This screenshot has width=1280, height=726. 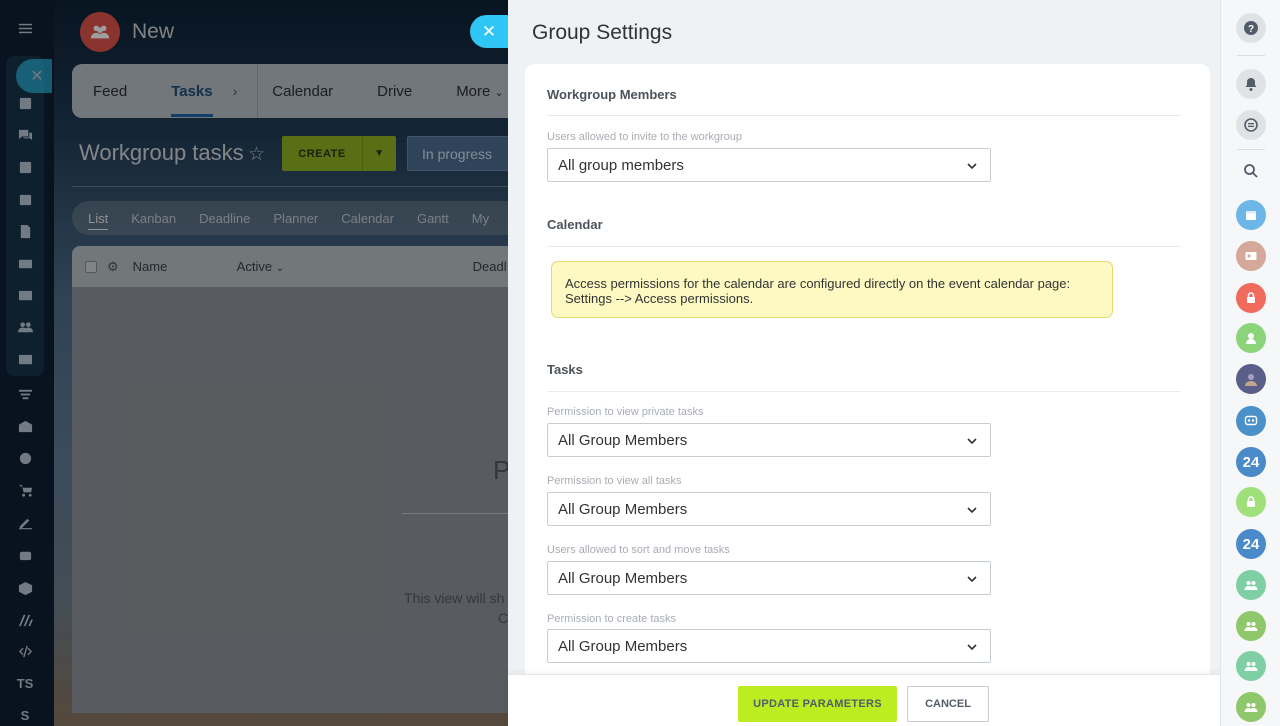 I want to click on panel-title: Group Settings, so click(x=602, y=32).